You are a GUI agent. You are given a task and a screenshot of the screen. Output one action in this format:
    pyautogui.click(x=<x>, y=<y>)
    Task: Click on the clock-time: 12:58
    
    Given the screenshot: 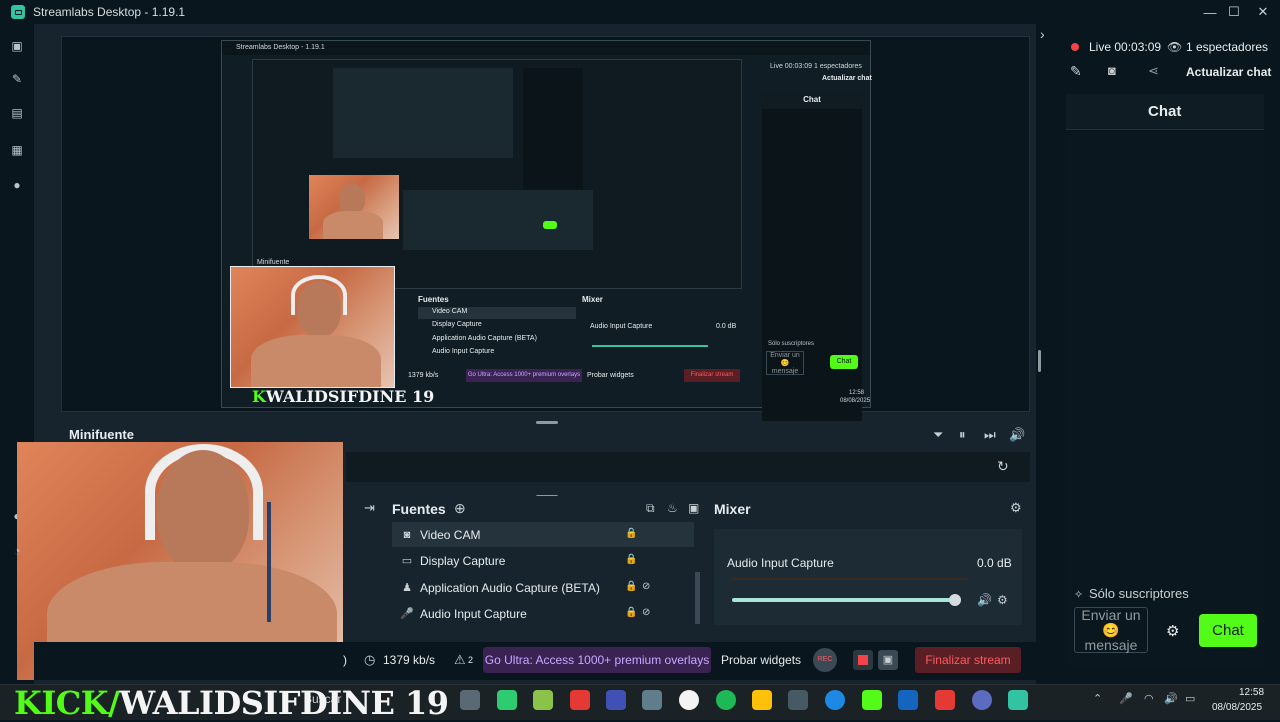 What is the action you would take?
    pyautogui.click(x=1251, y=692)
    